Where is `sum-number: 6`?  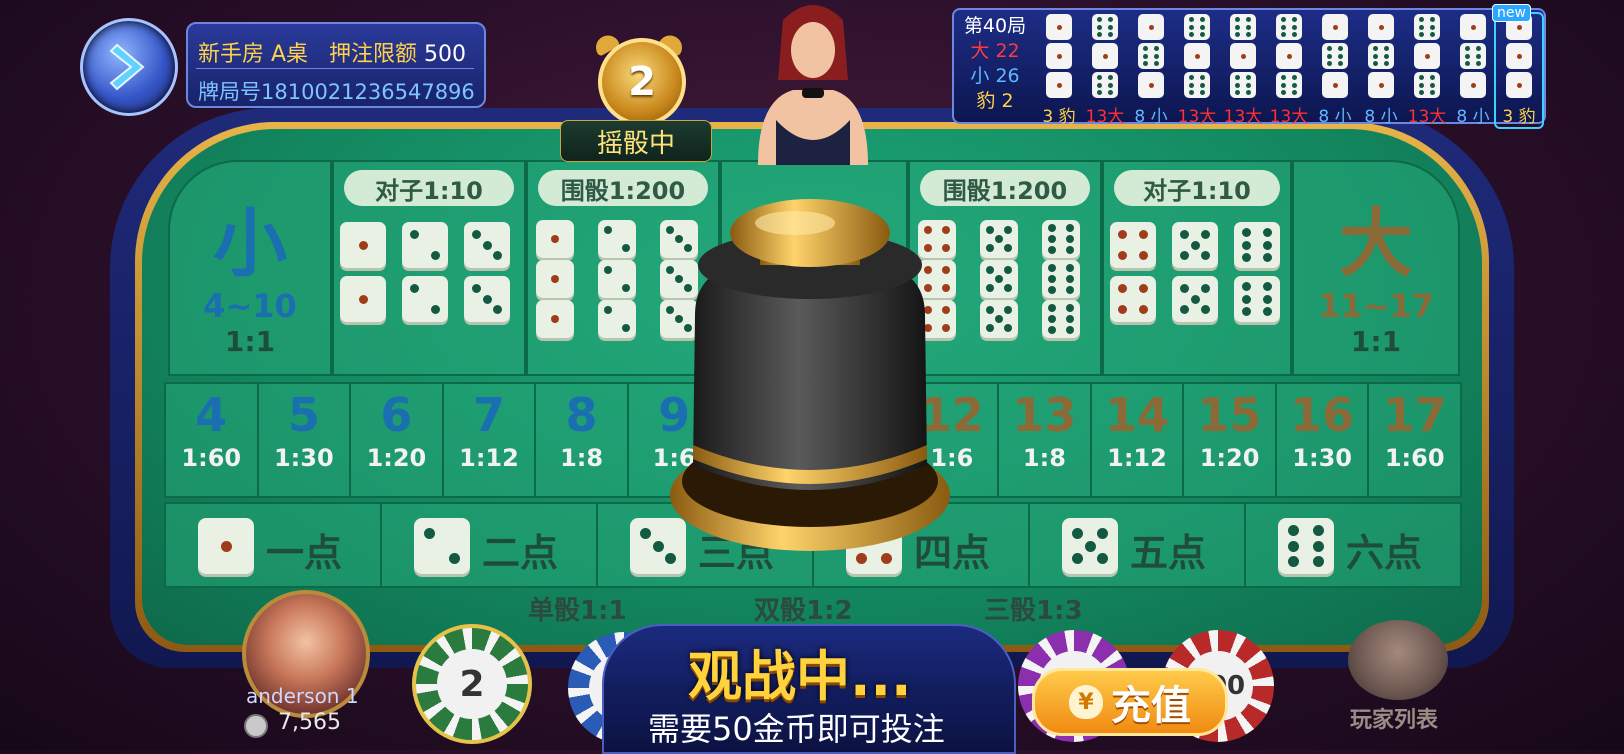 sum-number: 6 is located at coordinates (396, 415).